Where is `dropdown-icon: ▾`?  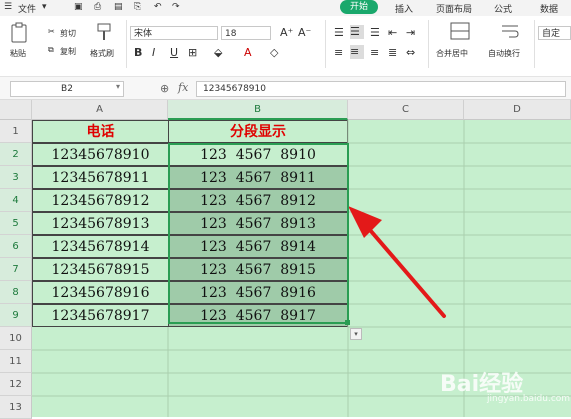
dropdown-icon: ▾ is located at coordinates (44, 7).